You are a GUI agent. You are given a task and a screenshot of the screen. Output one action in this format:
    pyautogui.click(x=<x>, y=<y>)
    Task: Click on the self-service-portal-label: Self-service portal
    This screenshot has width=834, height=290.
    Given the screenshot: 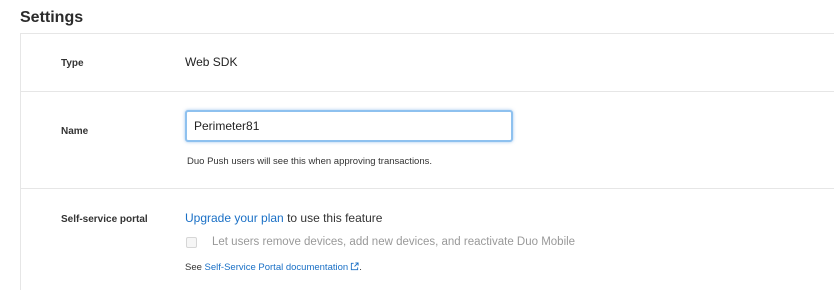 What is the action you would take?
    pyautogui.click(x=104, y=219)
    